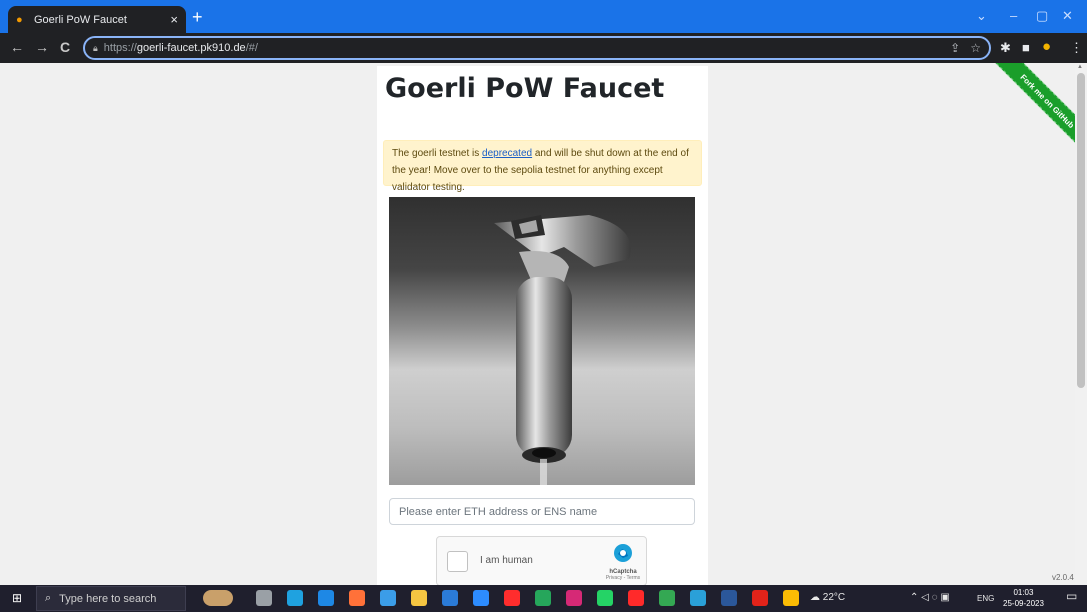 The width and height of the screenshot is (1087, 612). I want to click on hcaptcha-links: Privacy - Terms, so click(623, 578).